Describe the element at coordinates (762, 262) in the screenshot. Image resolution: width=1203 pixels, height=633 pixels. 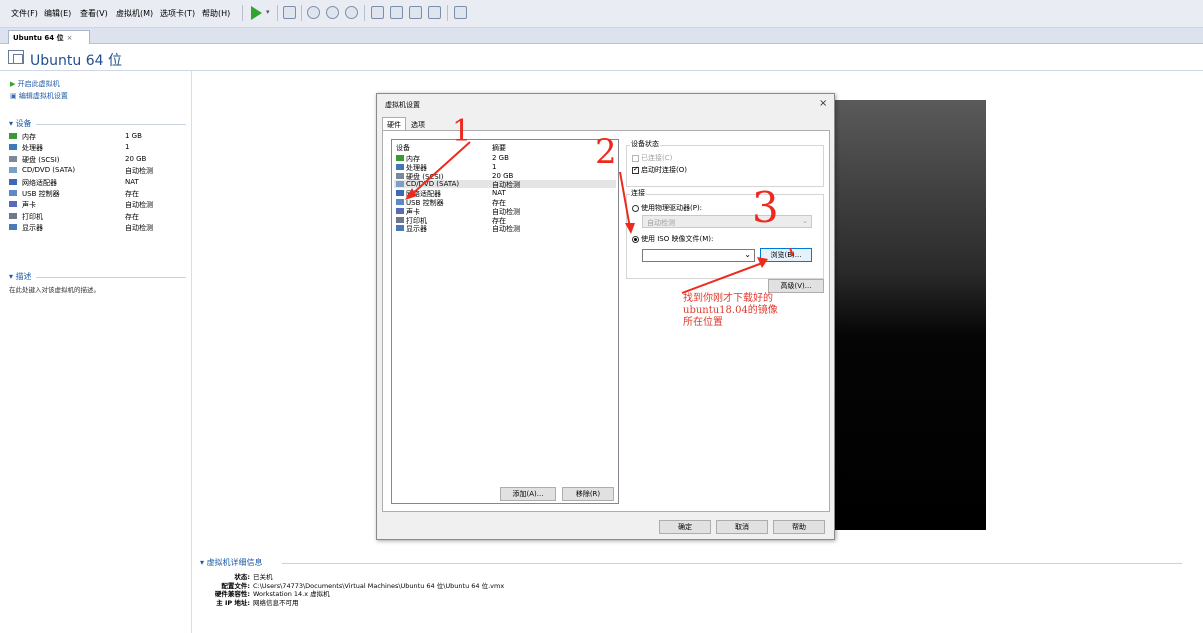
I see `arrowhead-note` at that location.